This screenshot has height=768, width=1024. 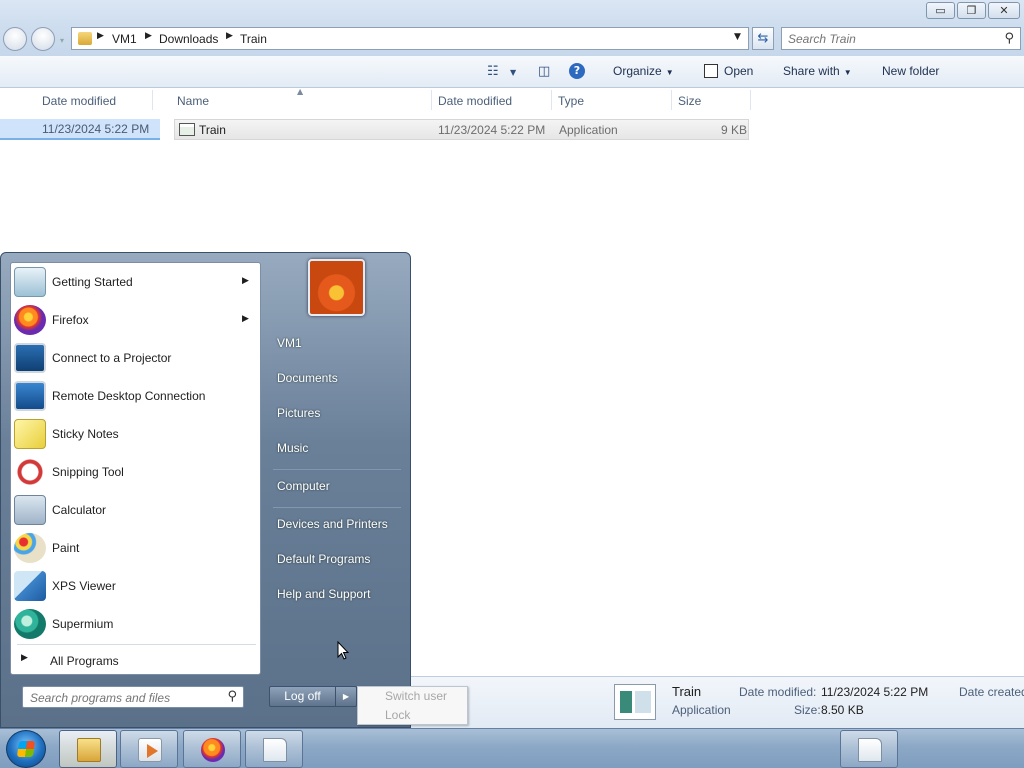 What do you see at coordinates (30, 586) in the screenshot?
I see `xps-viewer-icon` at bounding box center [30, 586].